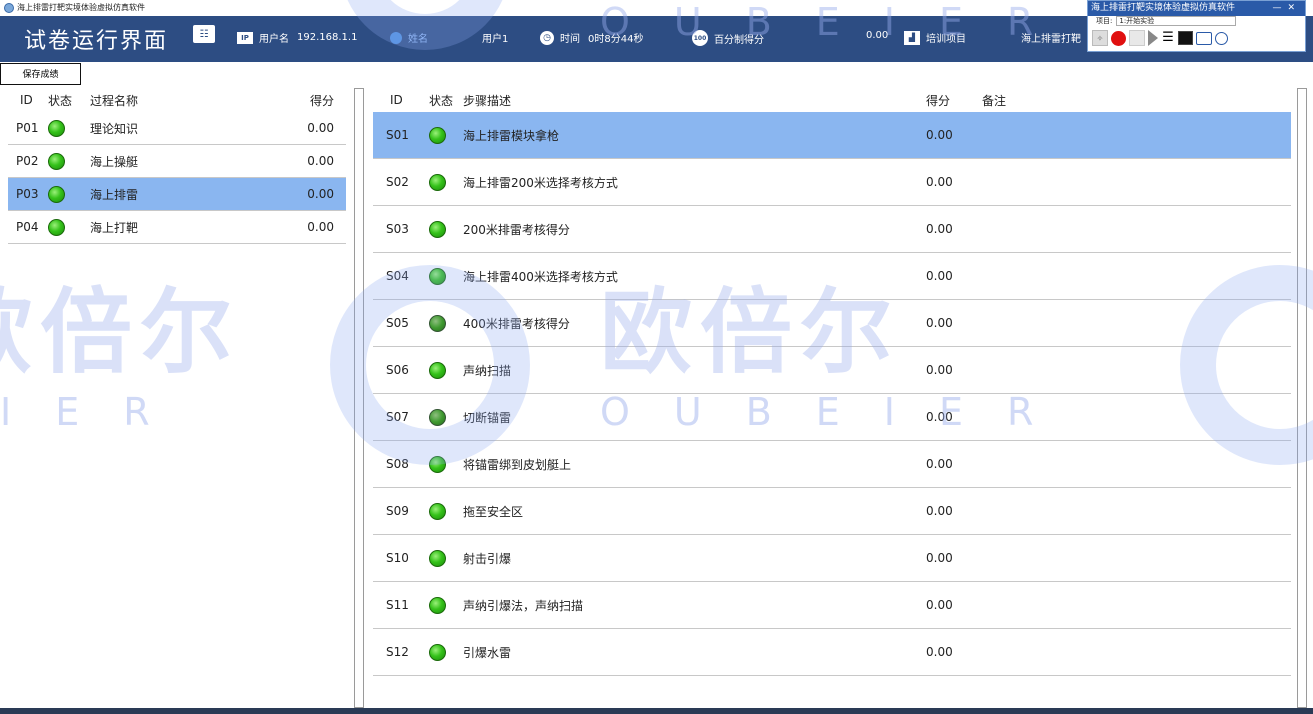 This screenshot has height=714, width=1313. What do you see at coordinates (832, 182) in the screenshot?
I see `table-row: S02 海上排雷200米选择考核方式 0.00` at bounding box center [832, 182].